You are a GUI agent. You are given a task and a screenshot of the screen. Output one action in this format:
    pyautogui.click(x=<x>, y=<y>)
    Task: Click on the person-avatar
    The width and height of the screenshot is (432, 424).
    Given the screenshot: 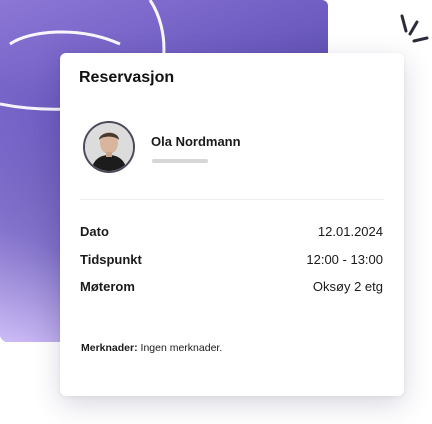 What is the action you would take?
    pyautogui.click(x=109, y=147)
    